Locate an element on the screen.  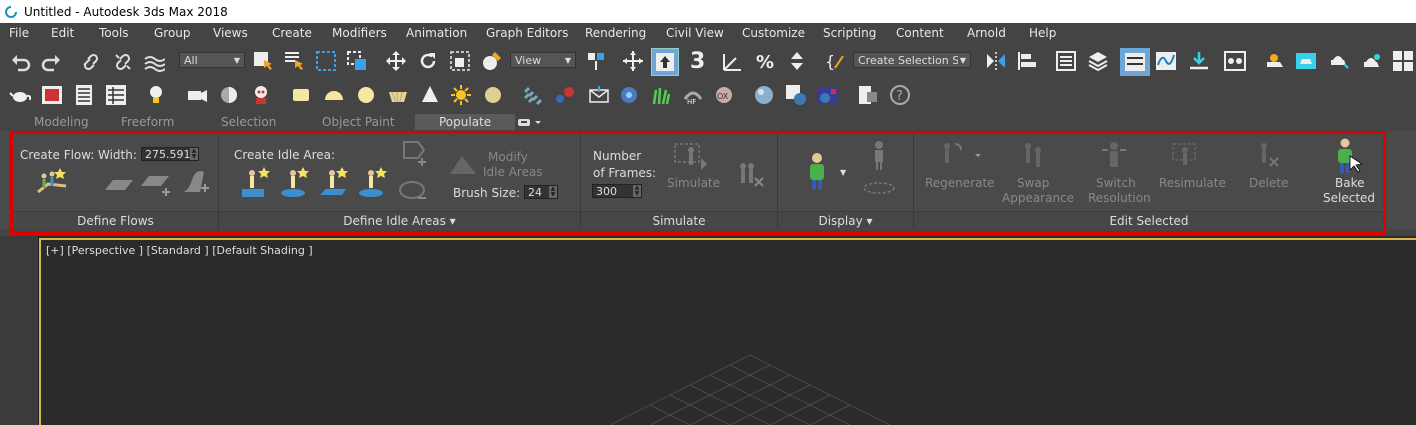
edit-named-selection-icon: { is located at coordinates (836, 61).